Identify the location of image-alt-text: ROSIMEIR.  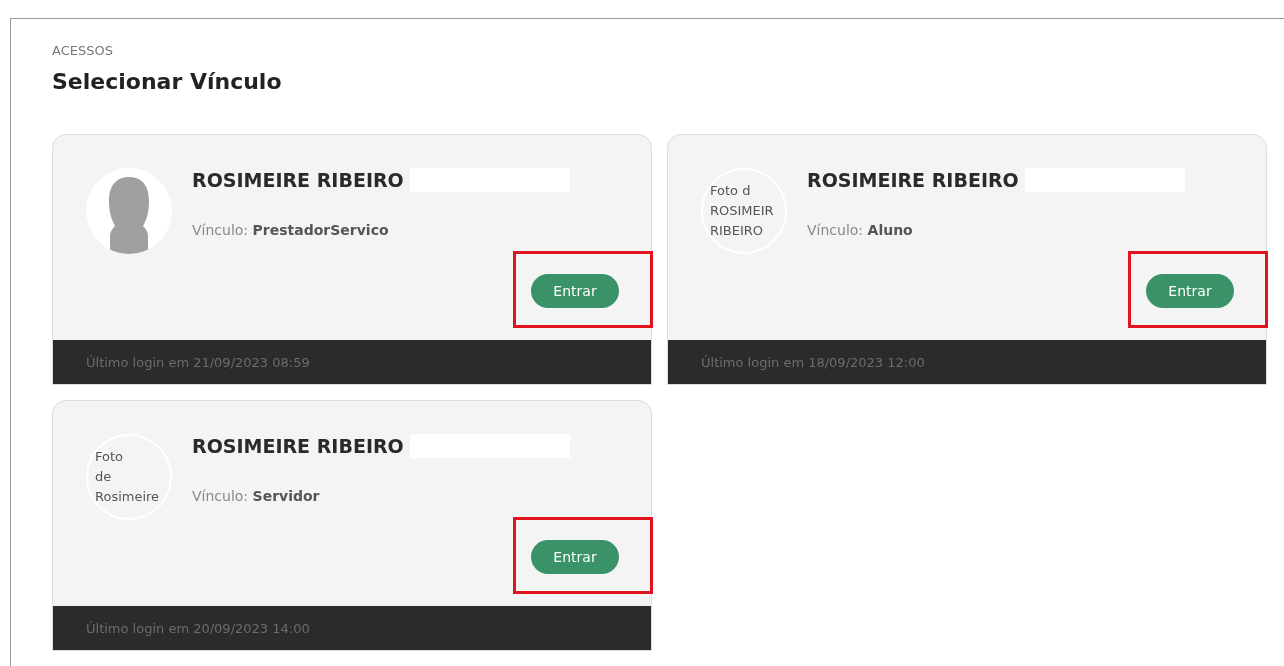
(742, 211).